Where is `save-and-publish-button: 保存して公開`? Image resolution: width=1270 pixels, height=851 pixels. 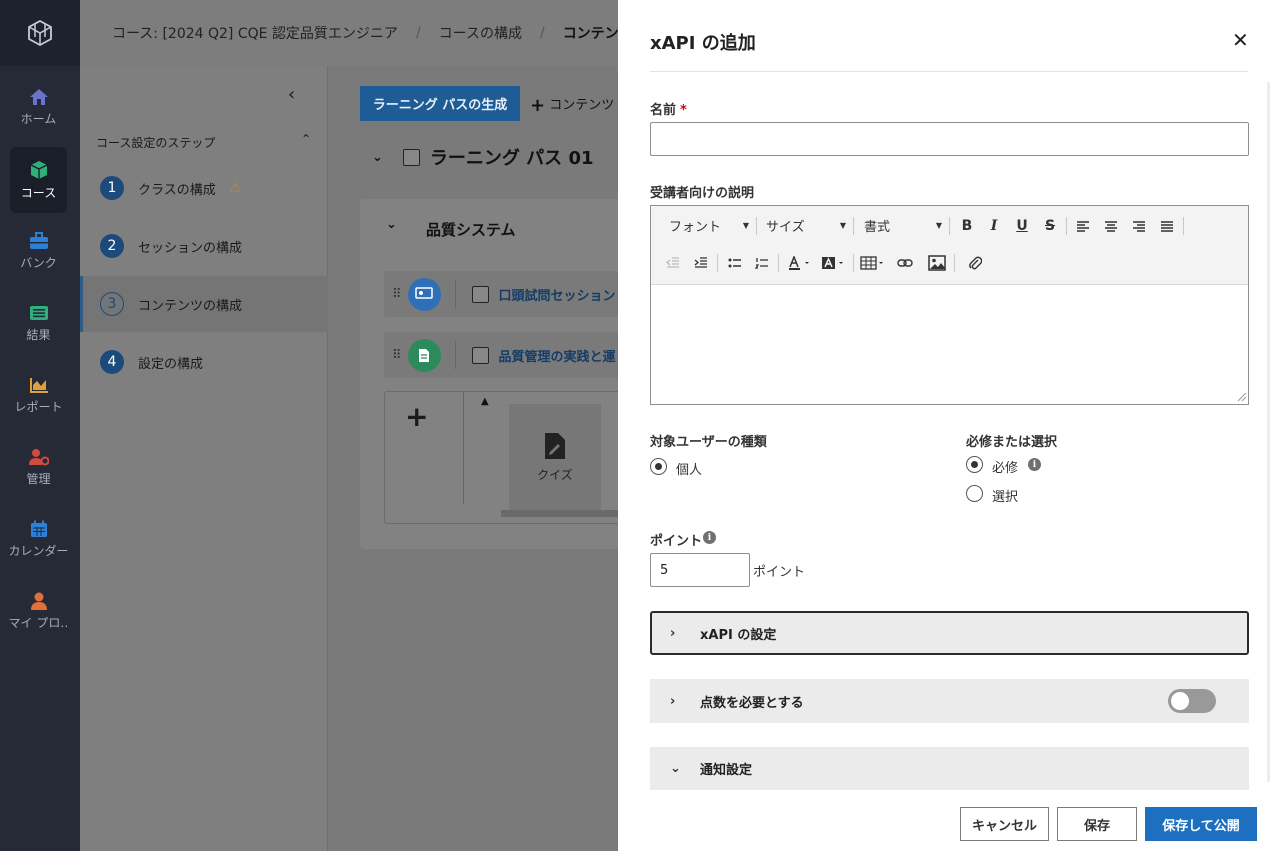
save-and-publish-button: 保存して公開 is located at coordinates (1201, 824).